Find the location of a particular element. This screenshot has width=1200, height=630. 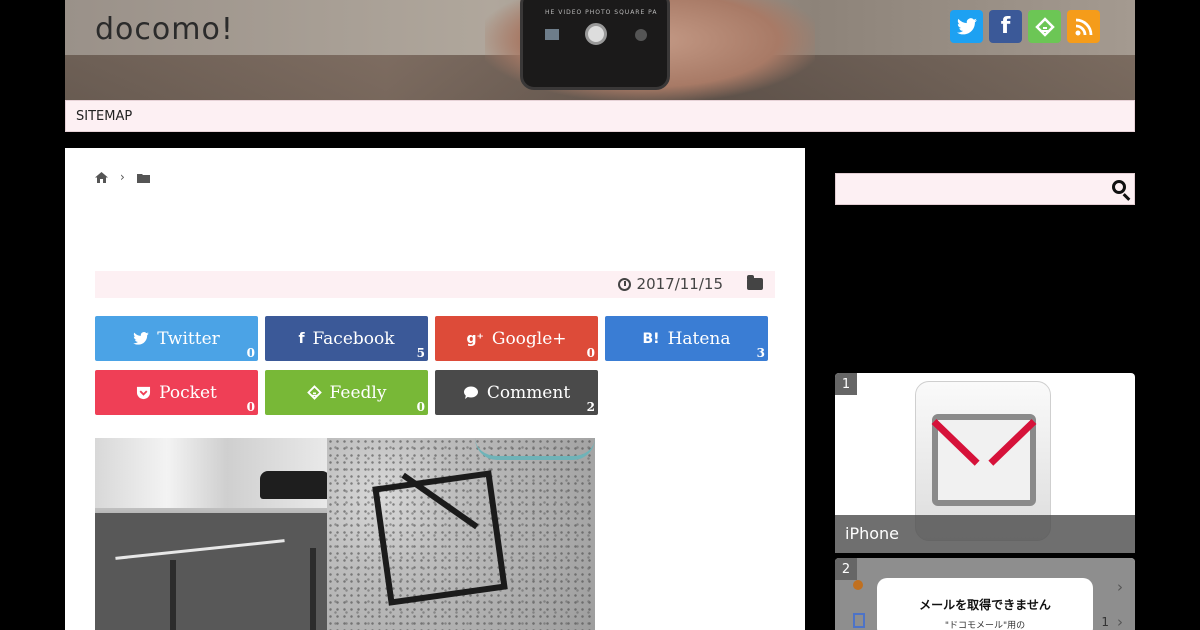

hatena-icon: B! is located at coordinates (651, 338).